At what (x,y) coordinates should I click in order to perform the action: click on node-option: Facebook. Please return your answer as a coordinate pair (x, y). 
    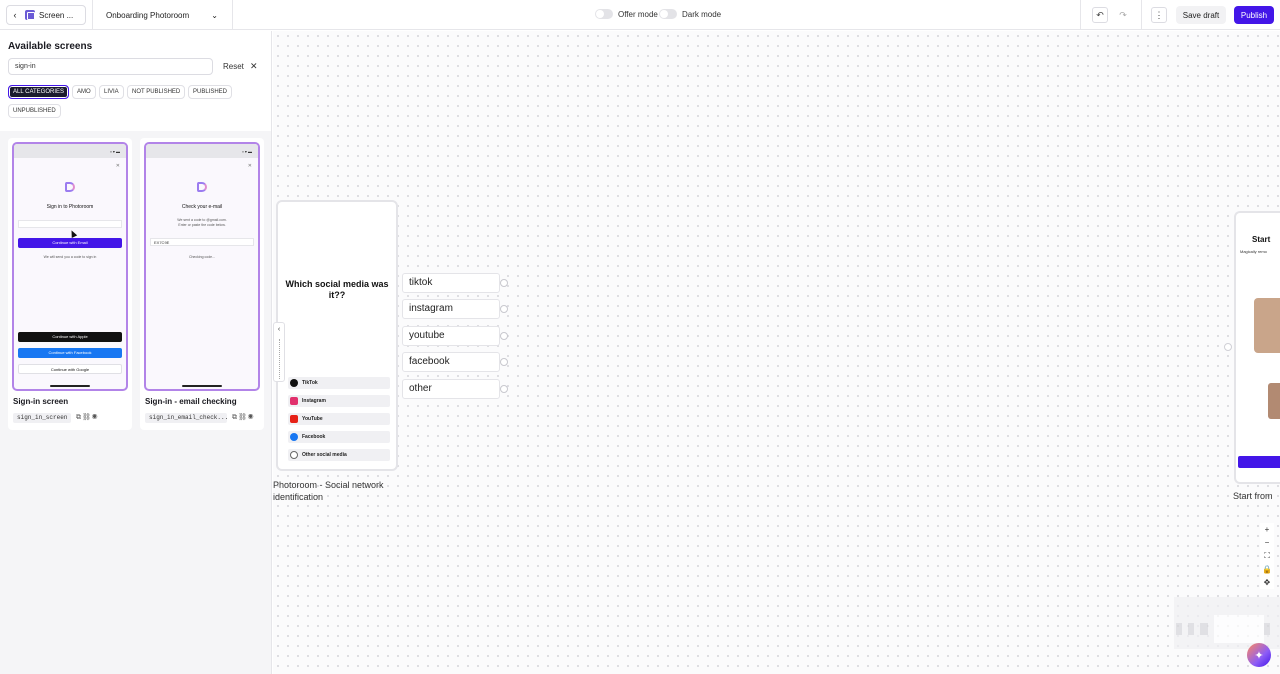
    Looking at the image, I should click on (339, 437).